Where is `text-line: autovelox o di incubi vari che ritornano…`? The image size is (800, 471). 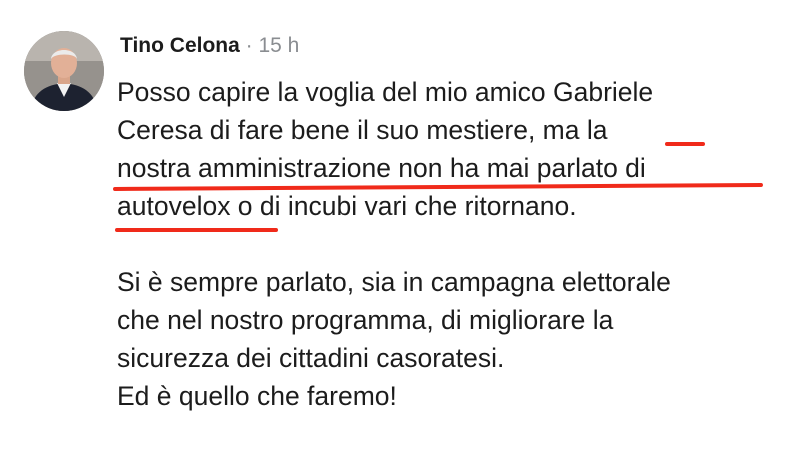 text-line: autovelox o di incubi vari che ritornano… is located at coordinates (347, 206).